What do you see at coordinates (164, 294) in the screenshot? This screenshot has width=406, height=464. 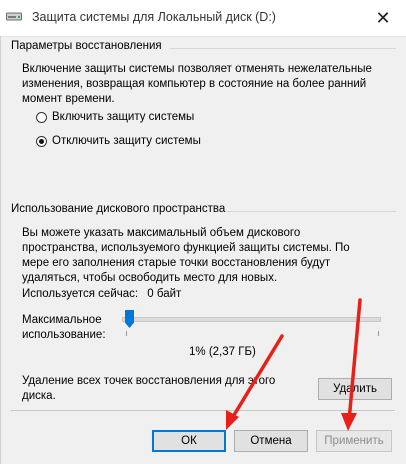 I see `current-usage-value: 0 байт` at bounding box center [164, 294].